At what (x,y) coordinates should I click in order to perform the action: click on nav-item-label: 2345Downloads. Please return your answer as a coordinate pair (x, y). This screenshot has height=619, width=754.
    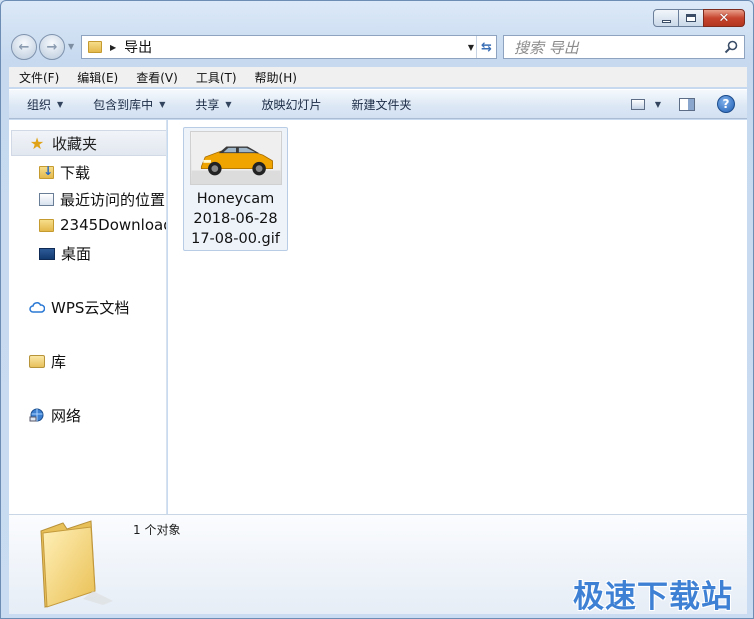
    Looking at the image, I should click on (113, 225).